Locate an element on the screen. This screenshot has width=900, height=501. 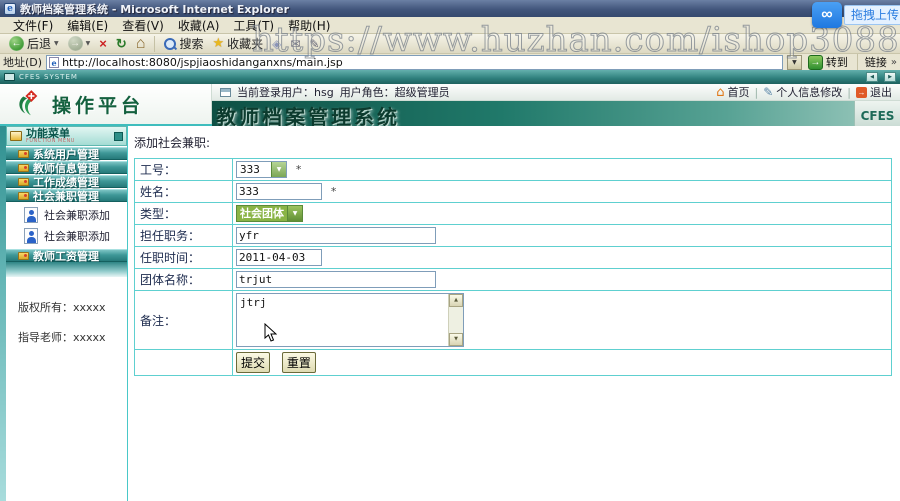
history-button: ◈ is located at coordinates (276, 44).